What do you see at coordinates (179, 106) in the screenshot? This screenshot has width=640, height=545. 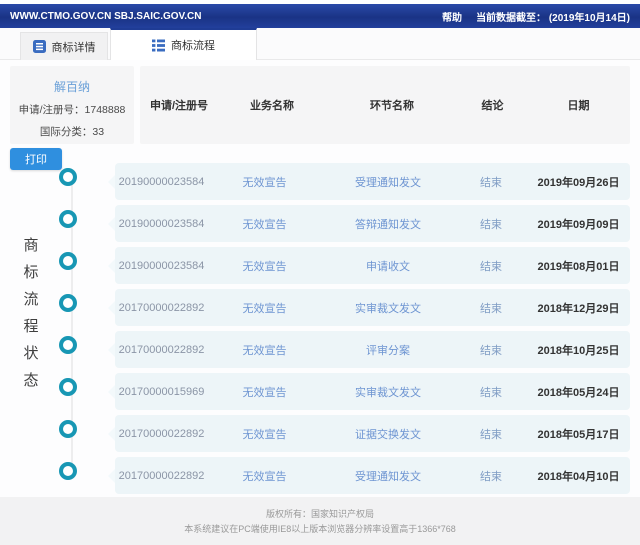 I see `column-header-reg-no: 申请/注册号` at bounding box center [179, 106].